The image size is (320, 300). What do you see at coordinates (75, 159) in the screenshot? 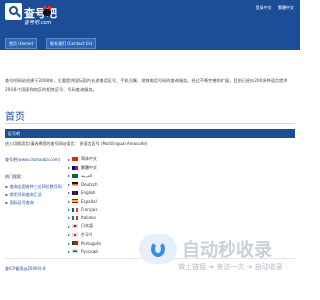
I see `flag-cn-icon` at bounding box center [75, 159].